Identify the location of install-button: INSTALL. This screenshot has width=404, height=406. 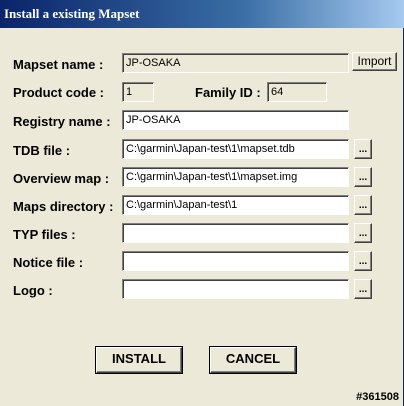
(139, 360).